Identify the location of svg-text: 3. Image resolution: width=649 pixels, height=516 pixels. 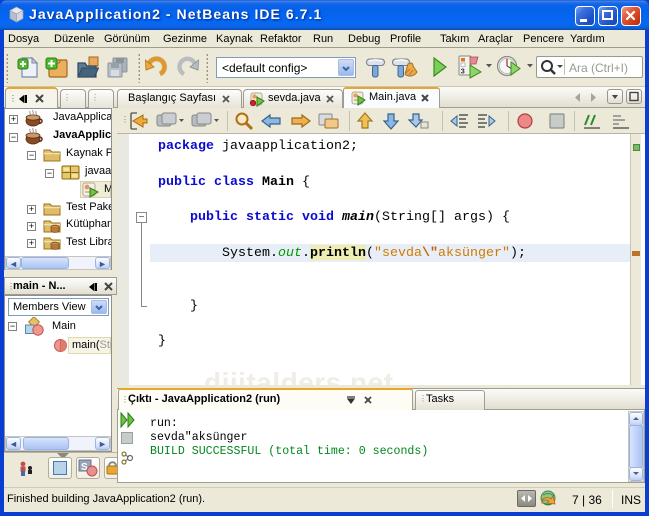
(463, 71).